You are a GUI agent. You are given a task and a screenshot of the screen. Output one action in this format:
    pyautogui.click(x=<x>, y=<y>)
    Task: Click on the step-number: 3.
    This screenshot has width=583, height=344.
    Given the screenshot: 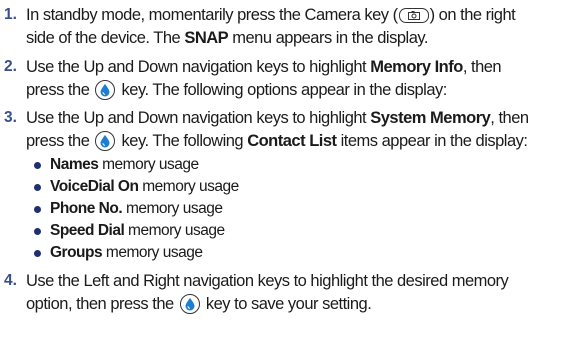 What is the action you would take?
    pyautogui.click(x=10, y=117)
    